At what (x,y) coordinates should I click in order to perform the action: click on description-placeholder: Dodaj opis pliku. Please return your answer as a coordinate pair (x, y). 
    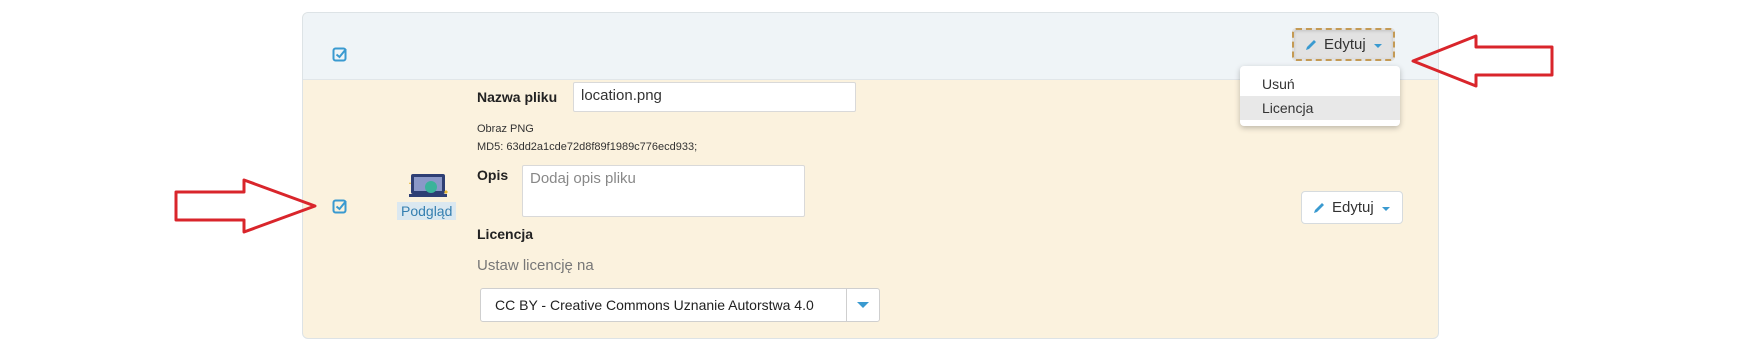
    Looking at the image, I should click on (583, 178).